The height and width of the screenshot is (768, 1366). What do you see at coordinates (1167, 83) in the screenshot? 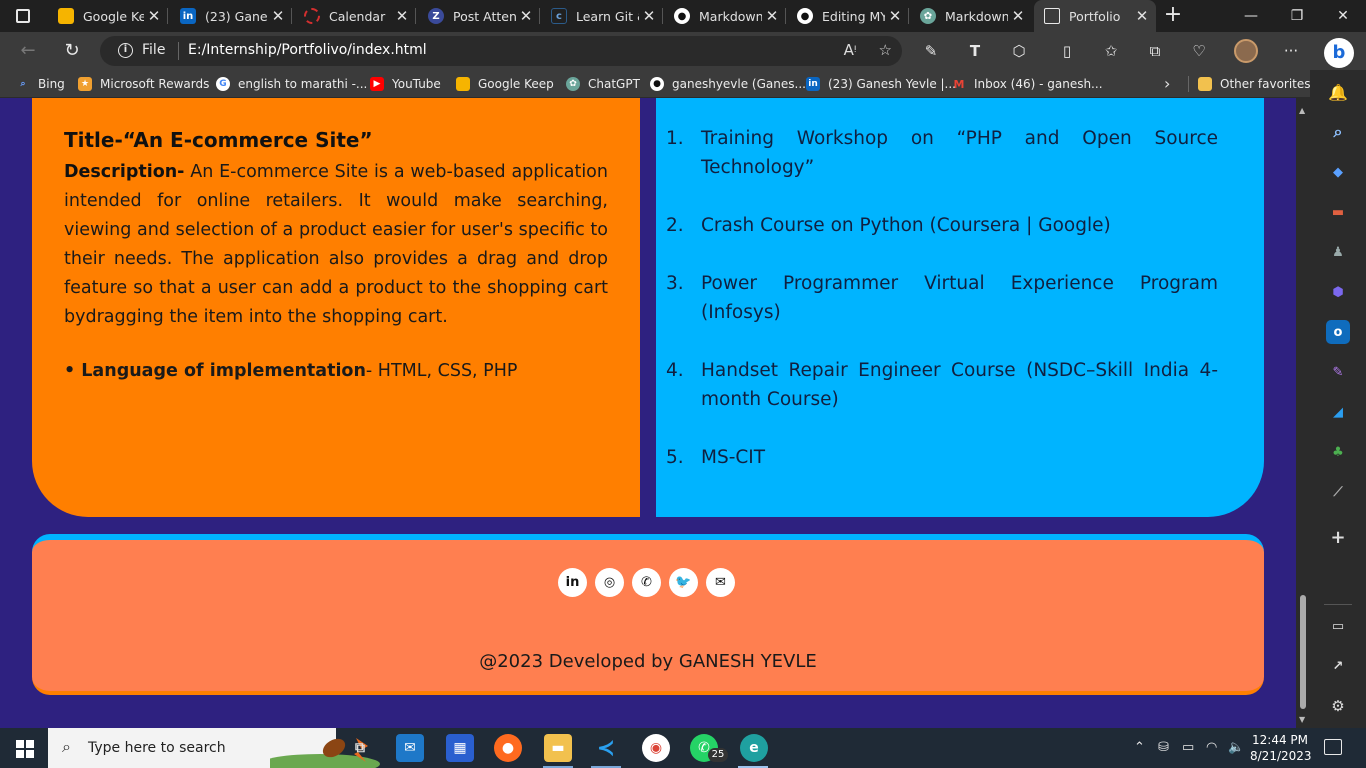
I see `chevron-right-icon: ›` at bounding box center [1167, 83].